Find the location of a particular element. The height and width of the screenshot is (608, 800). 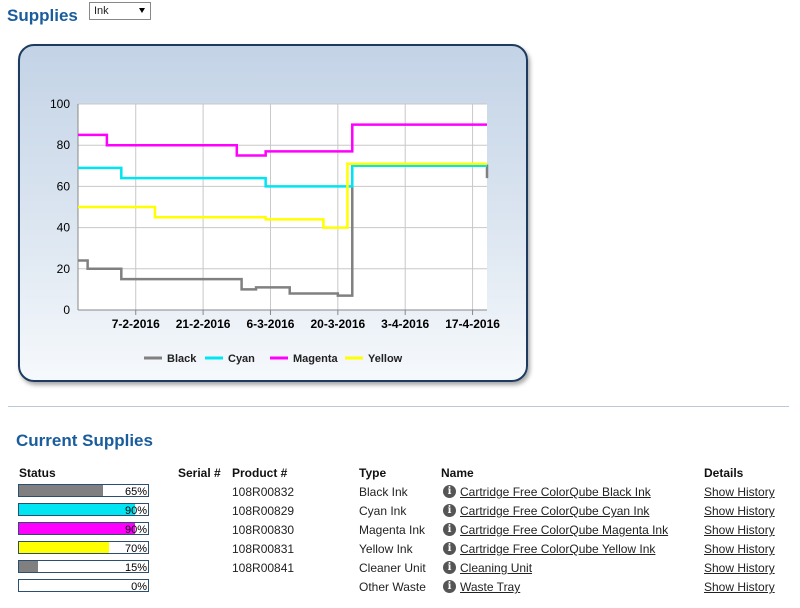

supply-name-link: Cartridge Free ColorQube Black Ink is located at coordinates (555, 492).